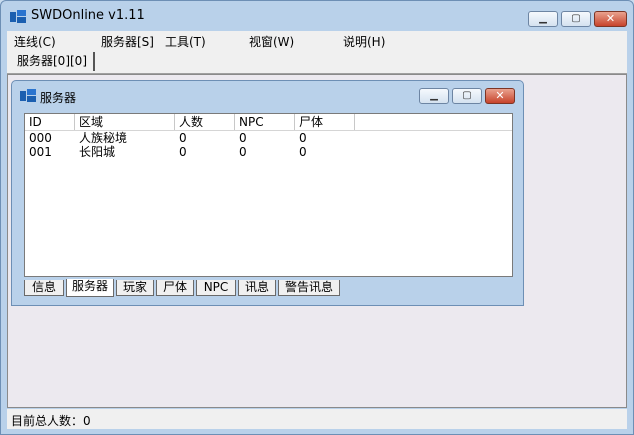 The width and height of the screenshot is (634, 435). Describe the element at coordinates (58, 98) in the screenshot. I see `child-window-title: 服务器` at that location.